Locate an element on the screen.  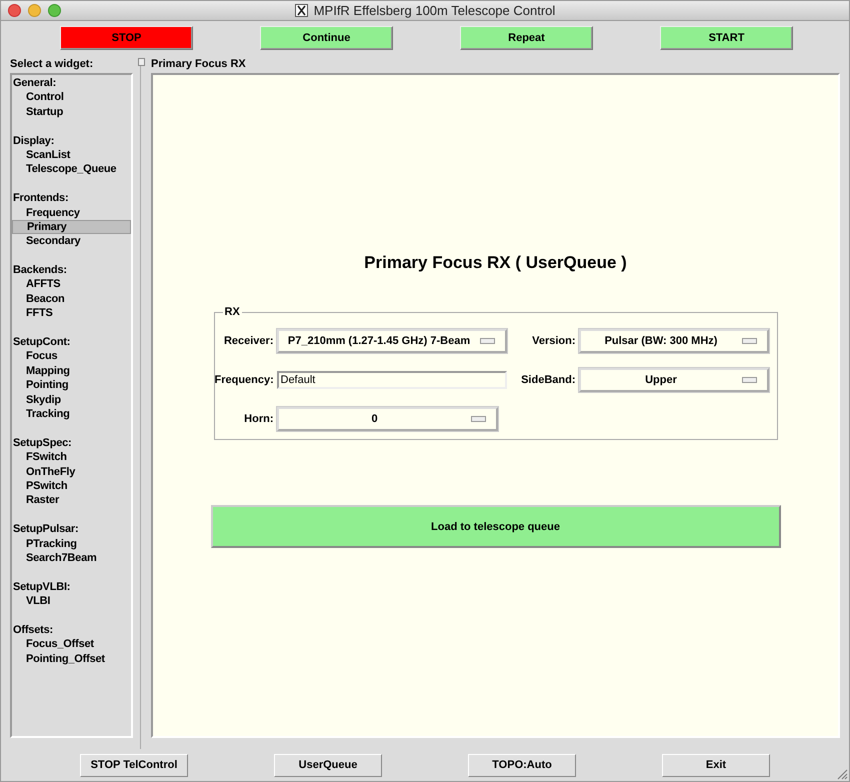
close-button is located at coordinates (14, 10).